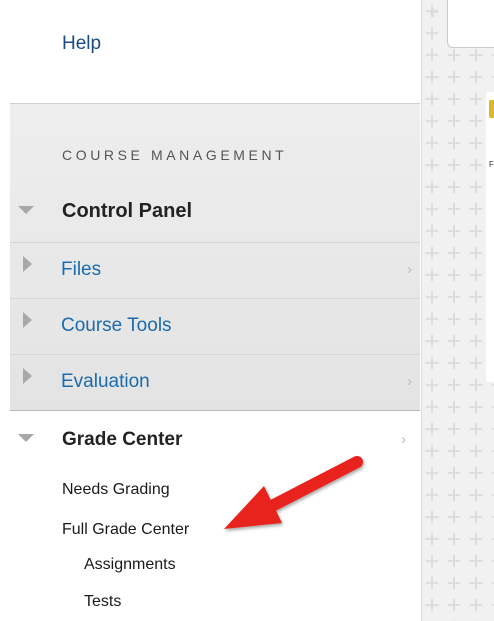 This screenshot has height=621, width=494. What do you see at coordinates (81, 44) in the screenshot?
I see `help-link: Help` at bounding box center [81, 44].